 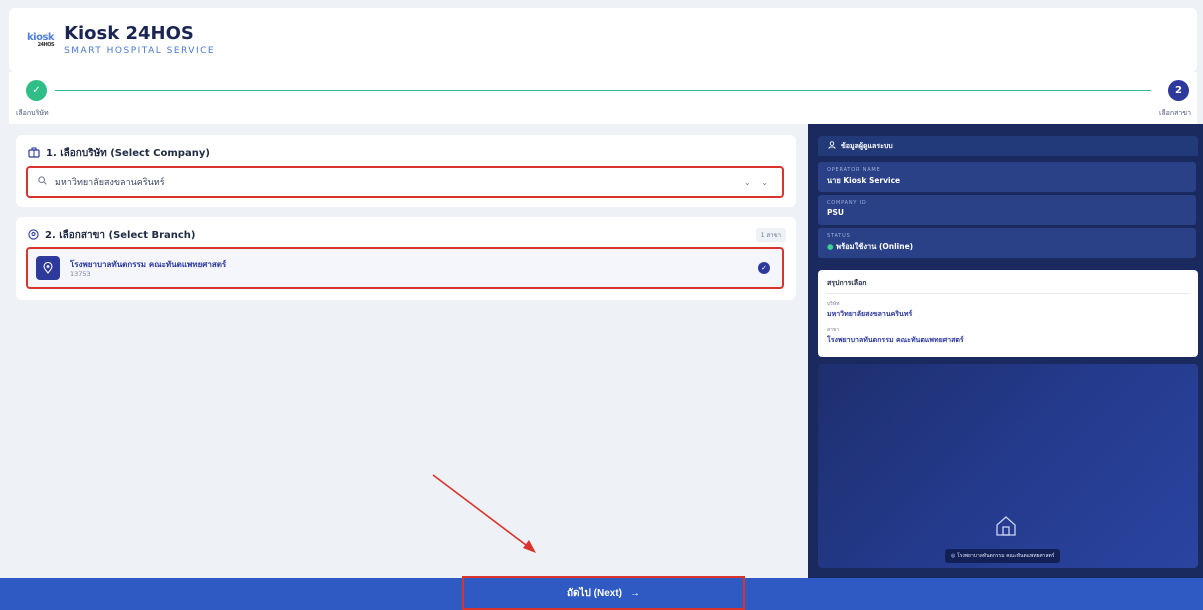 I want to click on app-title: Kiosk 24HOS, so click(x=129, y=33).